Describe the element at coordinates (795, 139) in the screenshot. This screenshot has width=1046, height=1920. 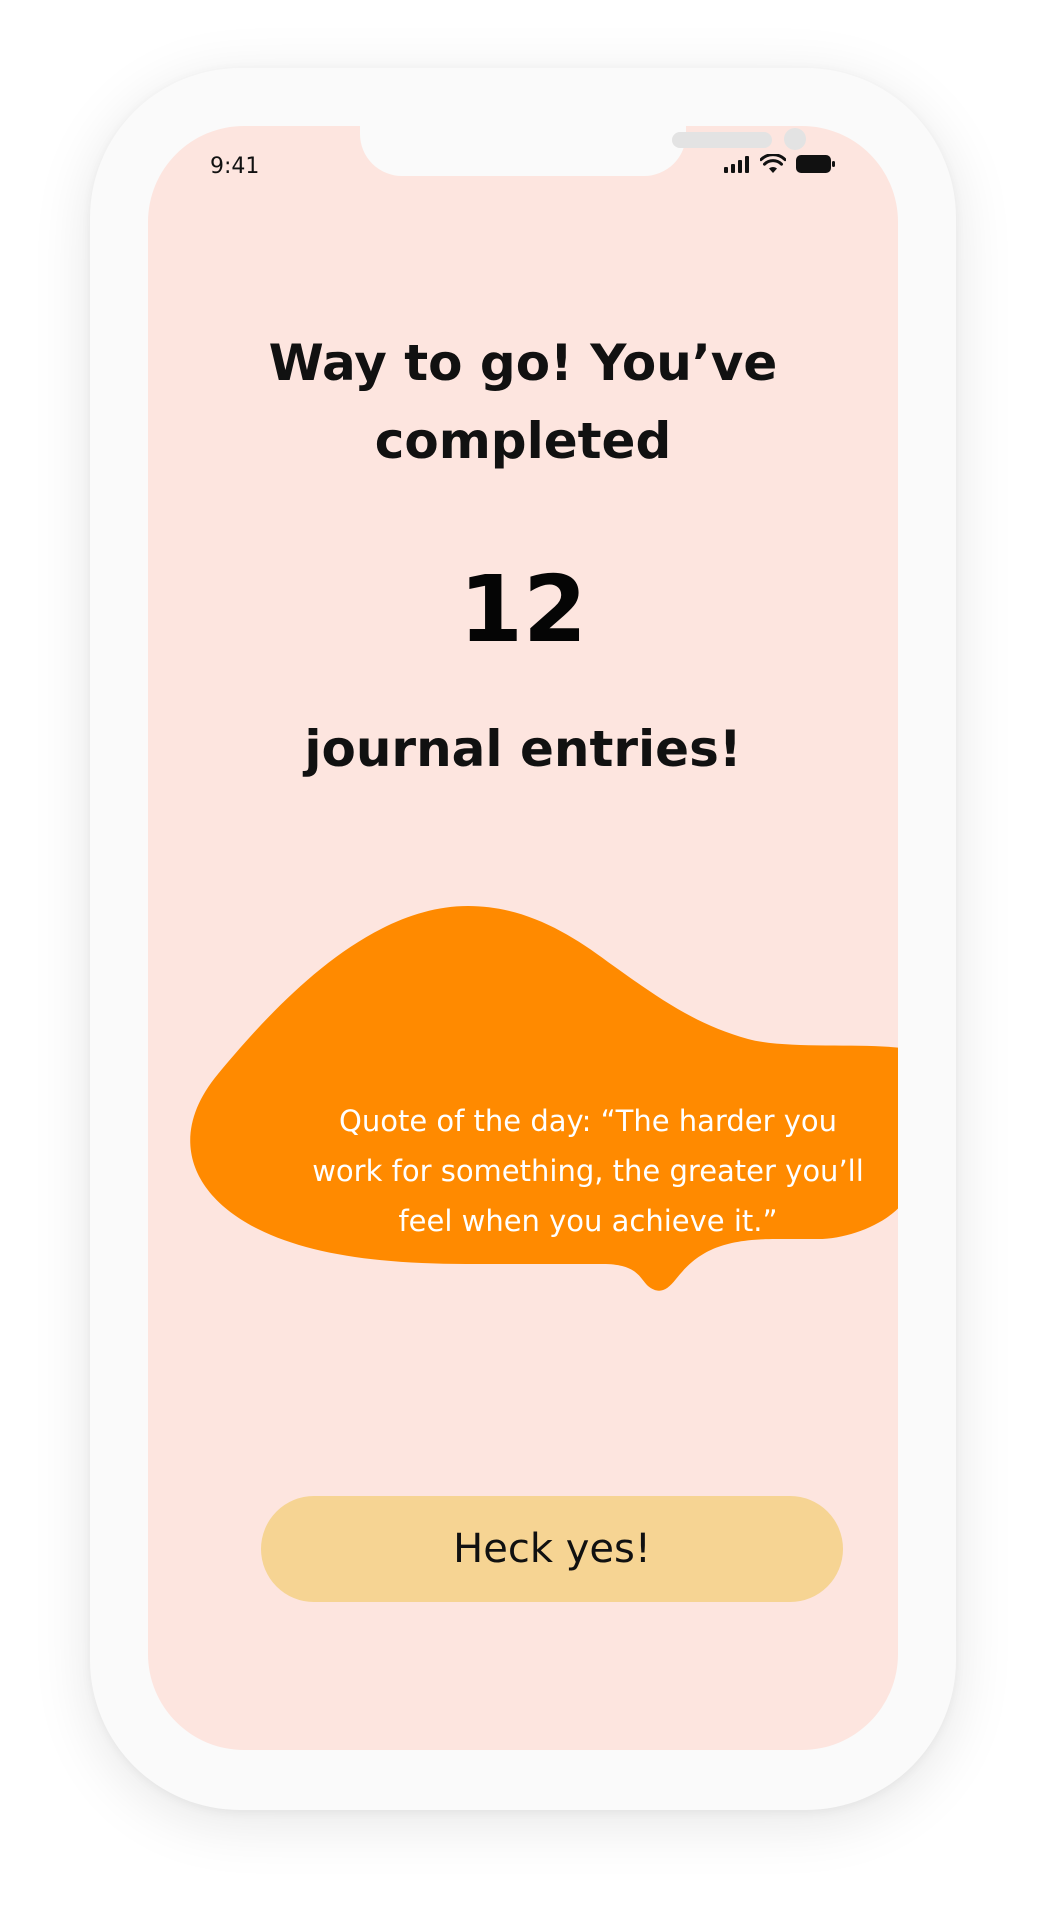
I see `front-camera` at that location.